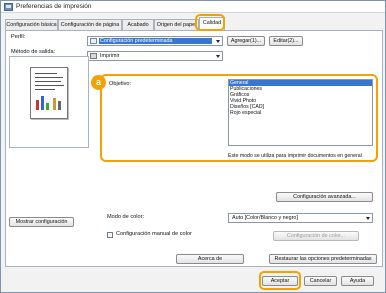 The width and height of the screenshot is (386, 293). I want to click on ok-button: Aceptar, so click(280, 281).